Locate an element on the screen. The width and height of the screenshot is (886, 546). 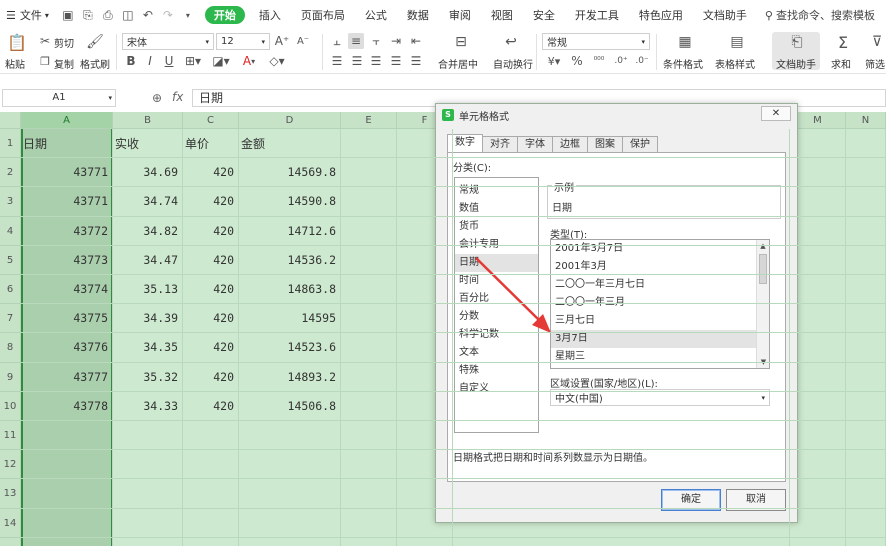
tab-data: 数据 is located at coordinates (418, 15).